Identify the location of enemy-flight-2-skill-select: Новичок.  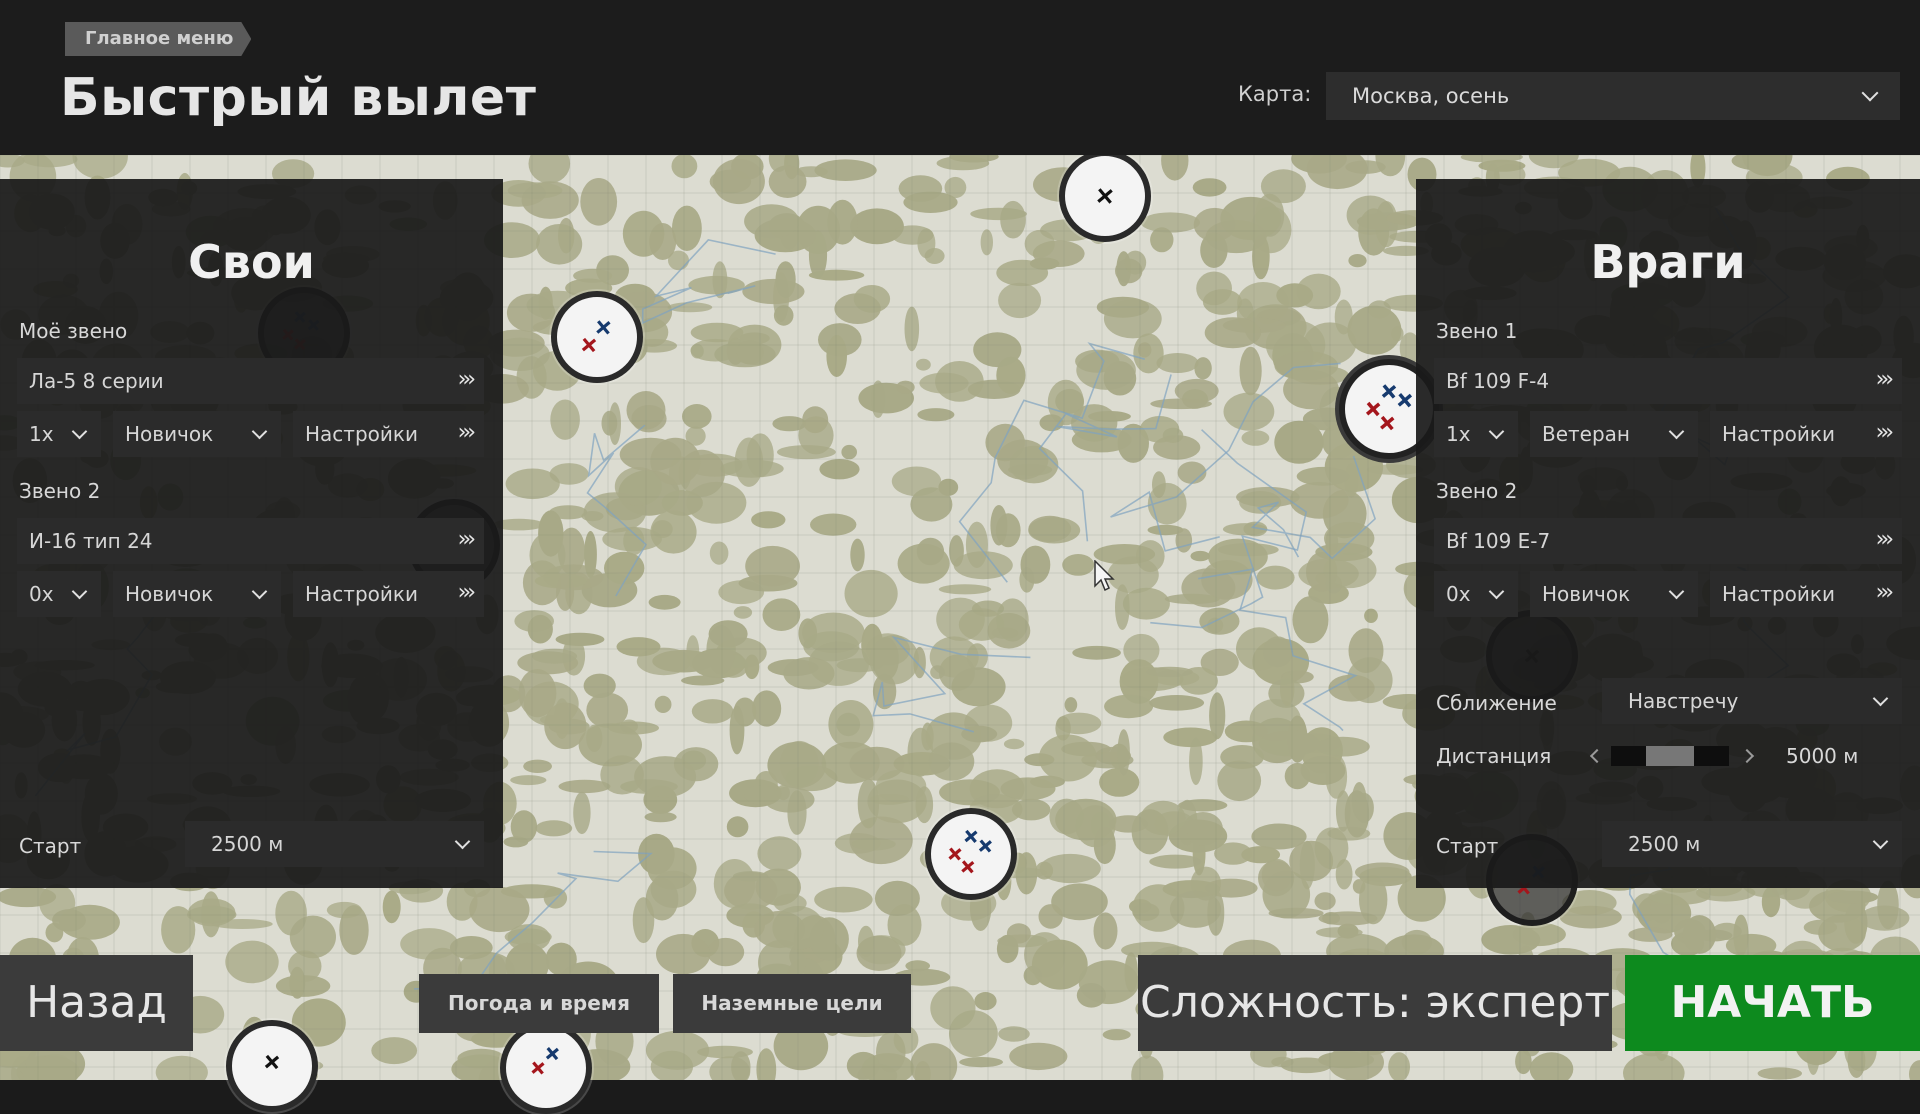
(1614, 594).